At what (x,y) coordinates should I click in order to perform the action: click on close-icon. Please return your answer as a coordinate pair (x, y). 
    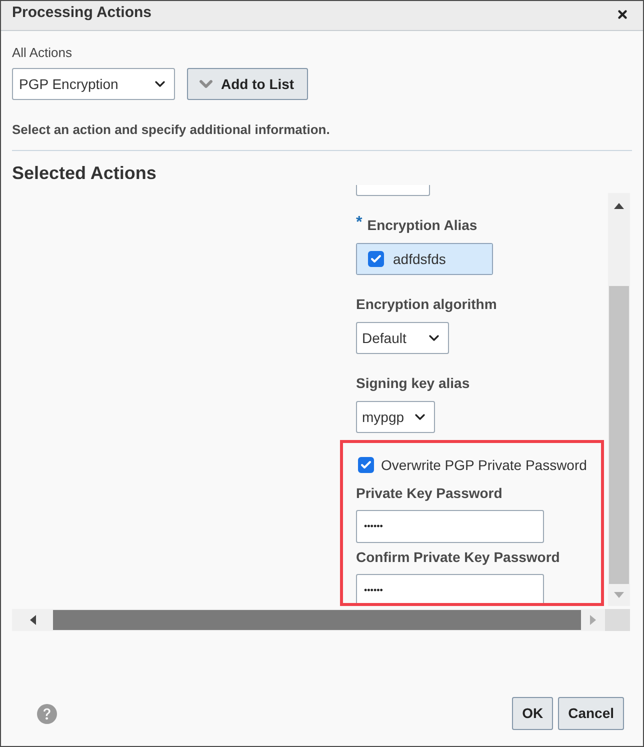
    Looking at the image, I should click on (622, 14).